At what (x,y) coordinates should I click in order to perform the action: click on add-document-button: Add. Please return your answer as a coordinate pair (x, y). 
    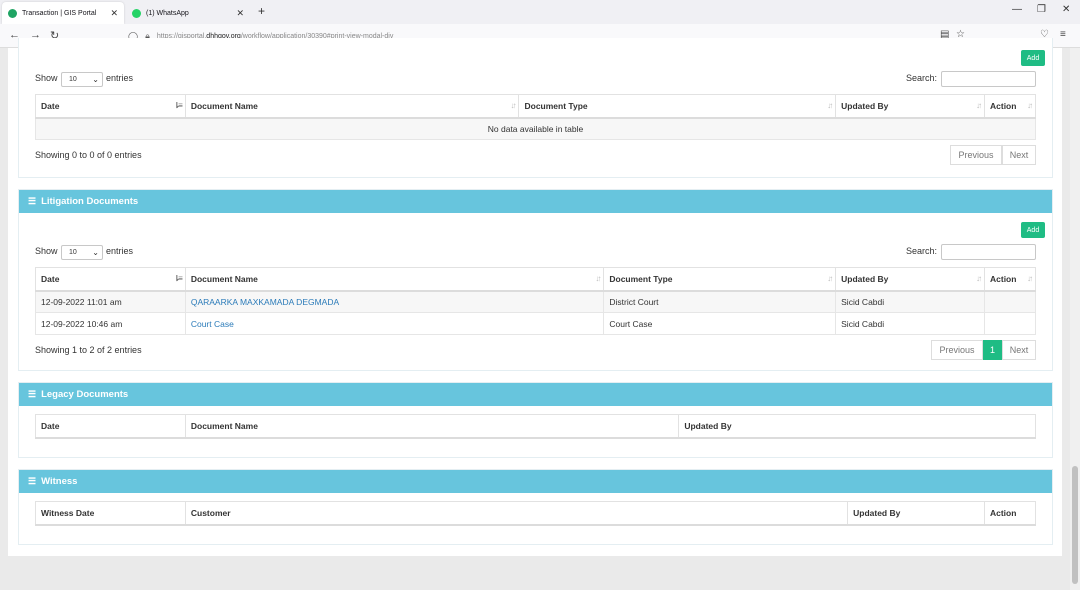
    Looking at the image, I should click on (1033, 58).